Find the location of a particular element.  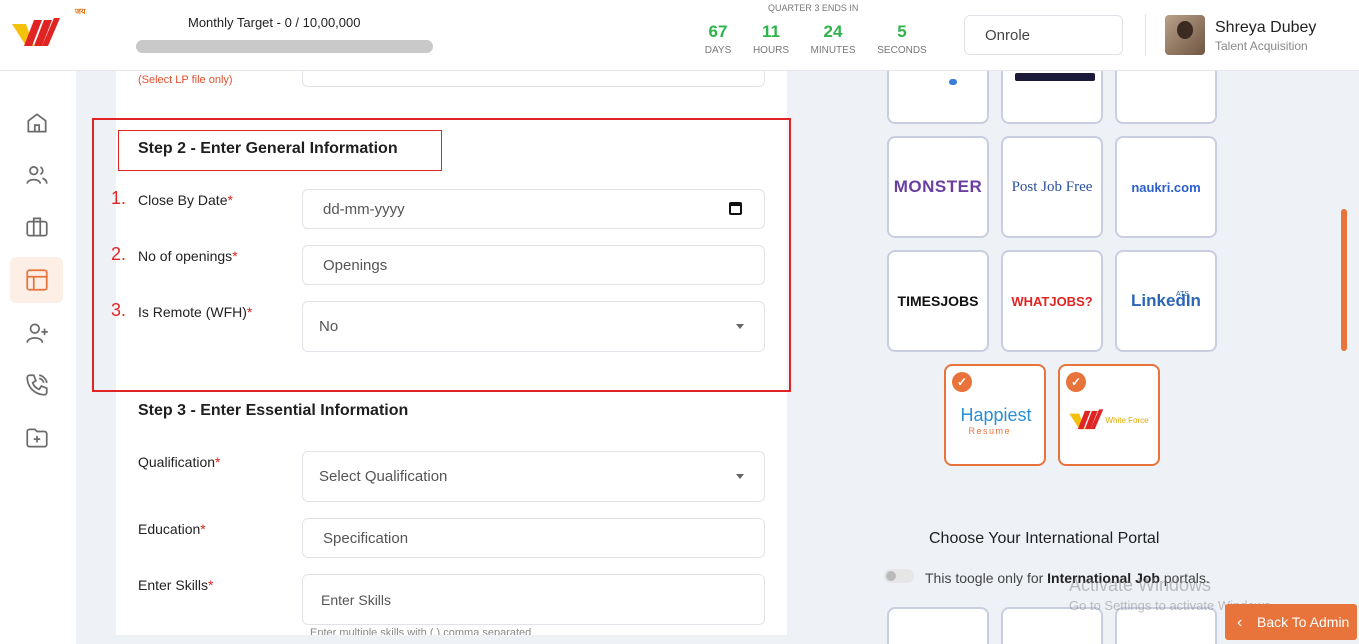

phone-icon is located at coordinates (36, 385).